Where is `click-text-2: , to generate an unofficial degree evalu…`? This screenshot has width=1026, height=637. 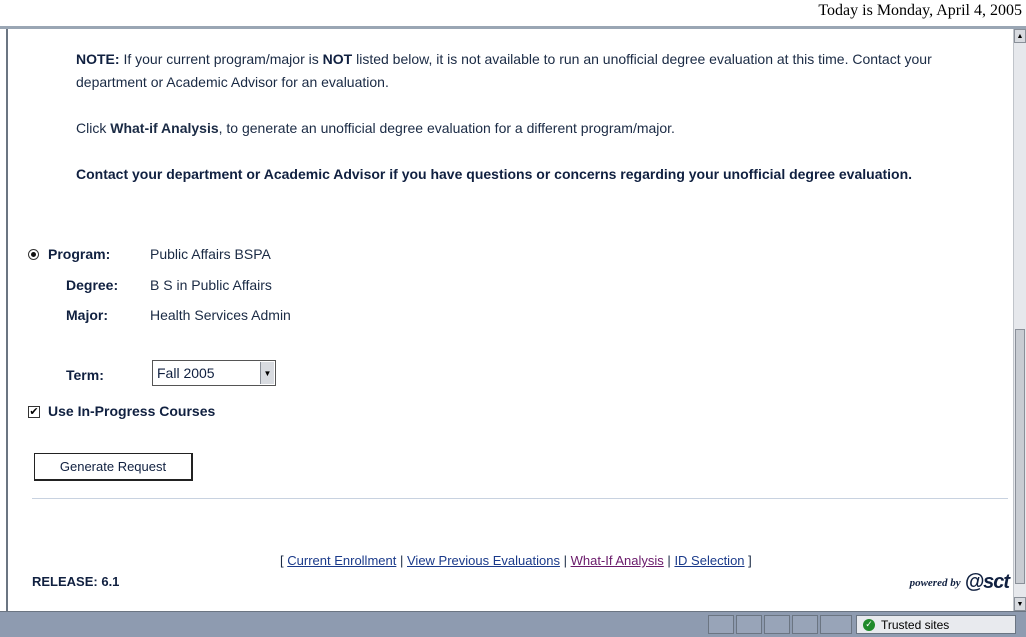
click-text-2: , to generate an unofficial degree evalu… is located at coordinates (446, 128).